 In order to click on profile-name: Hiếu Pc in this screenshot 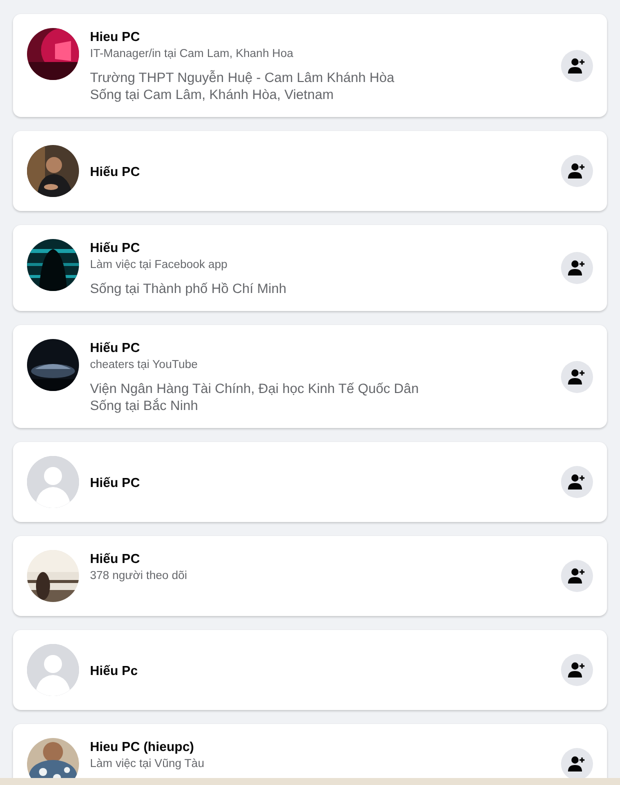, I will do `click(321, 670)`.